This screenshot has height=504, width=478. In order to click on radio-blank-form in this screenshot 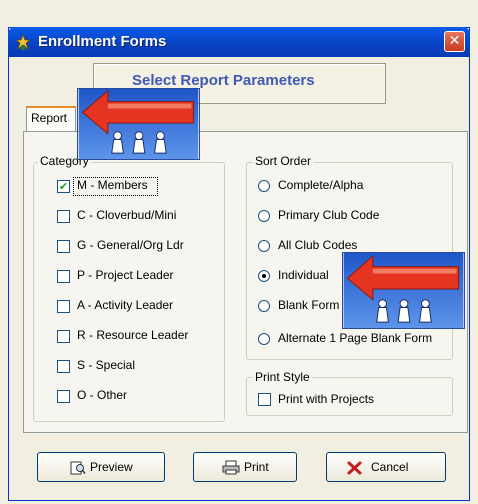, I will do `click(264, 306)`.